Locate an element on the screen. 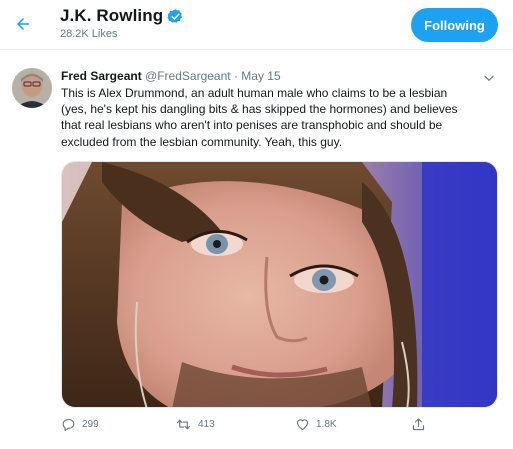 The width and height of the screenshot is (513, 449). reply-button: 299 is located at coordinates (80, 424).